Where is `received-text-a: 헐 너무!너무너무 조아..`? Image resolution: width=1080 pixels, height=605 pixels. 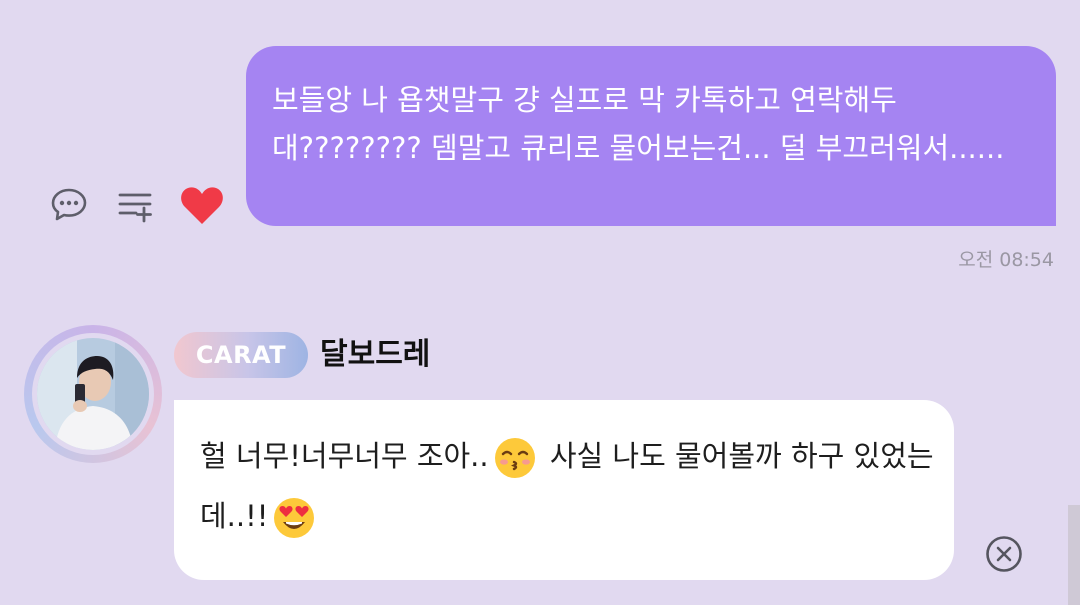 received-text-a: 헐 너무!너무너무 조아.. is located at coordinates (344, 456).